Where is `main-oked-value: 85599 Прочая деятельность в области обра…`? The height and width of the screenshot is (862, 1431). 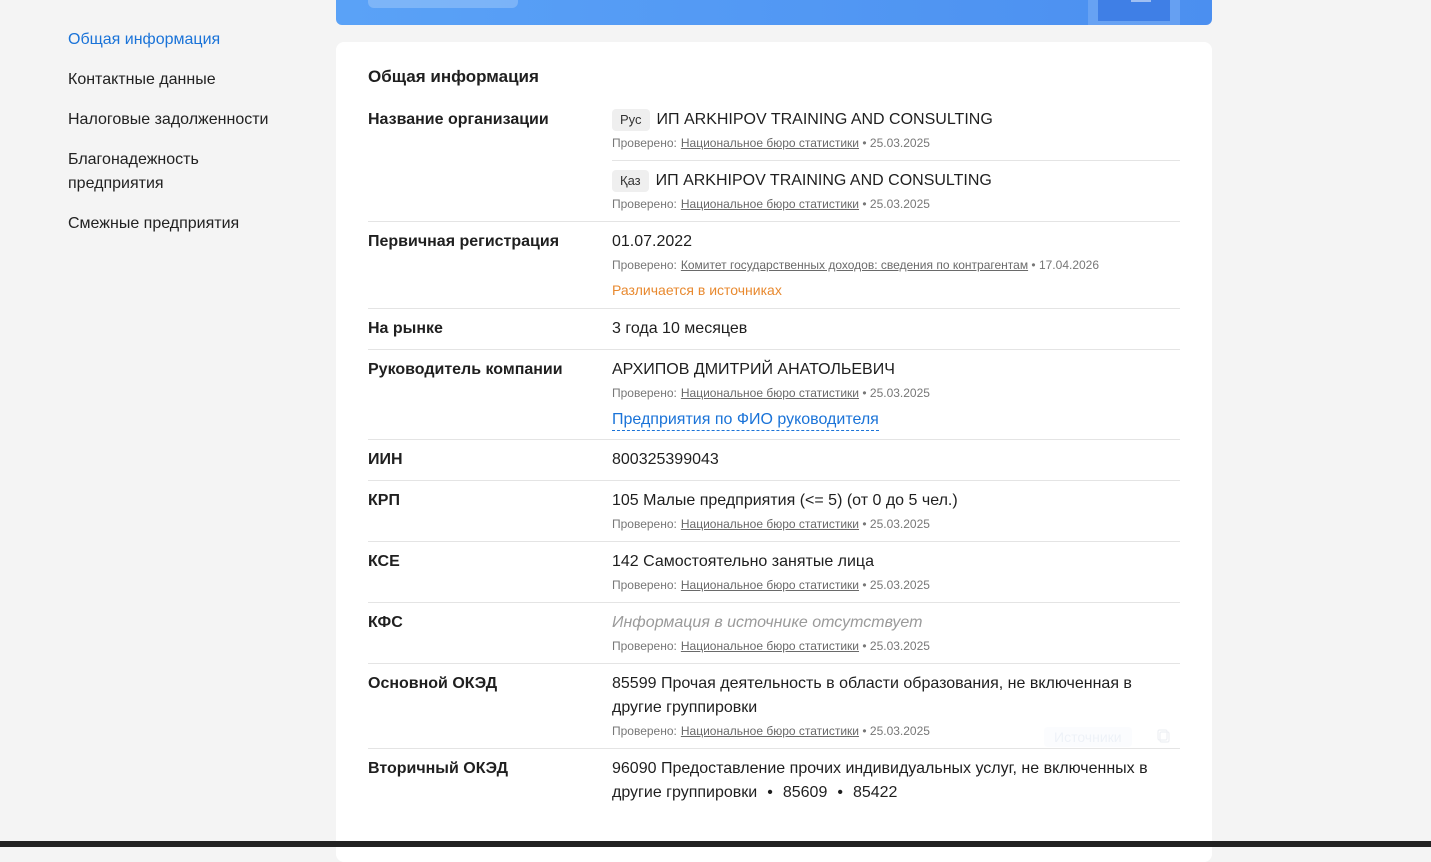
main-oked-value: 85599 Прочая деятельность в области обра… is located at coordinates (872, 695).